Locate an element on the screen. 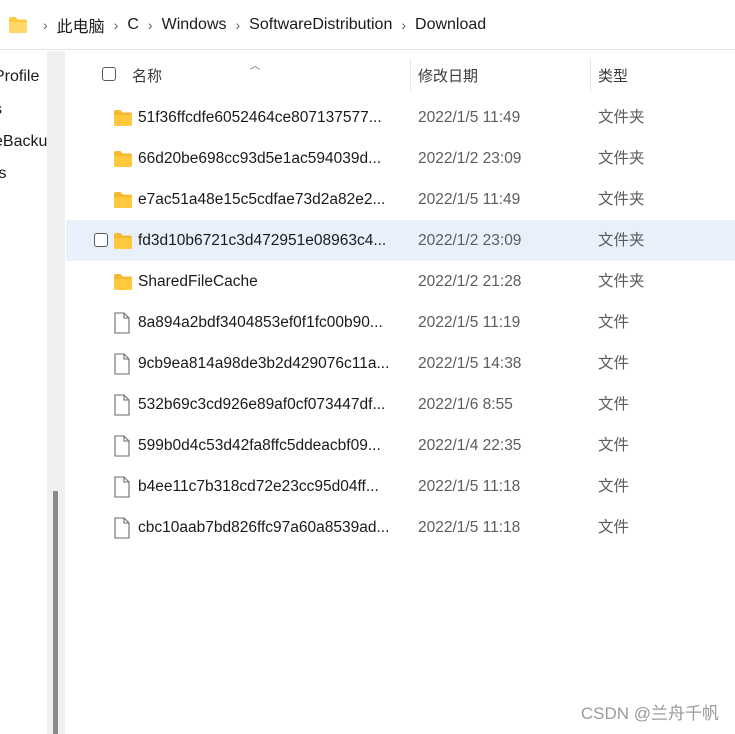  navigation-pane: Profile s eBacku ts is located at coordinates (24, 392).